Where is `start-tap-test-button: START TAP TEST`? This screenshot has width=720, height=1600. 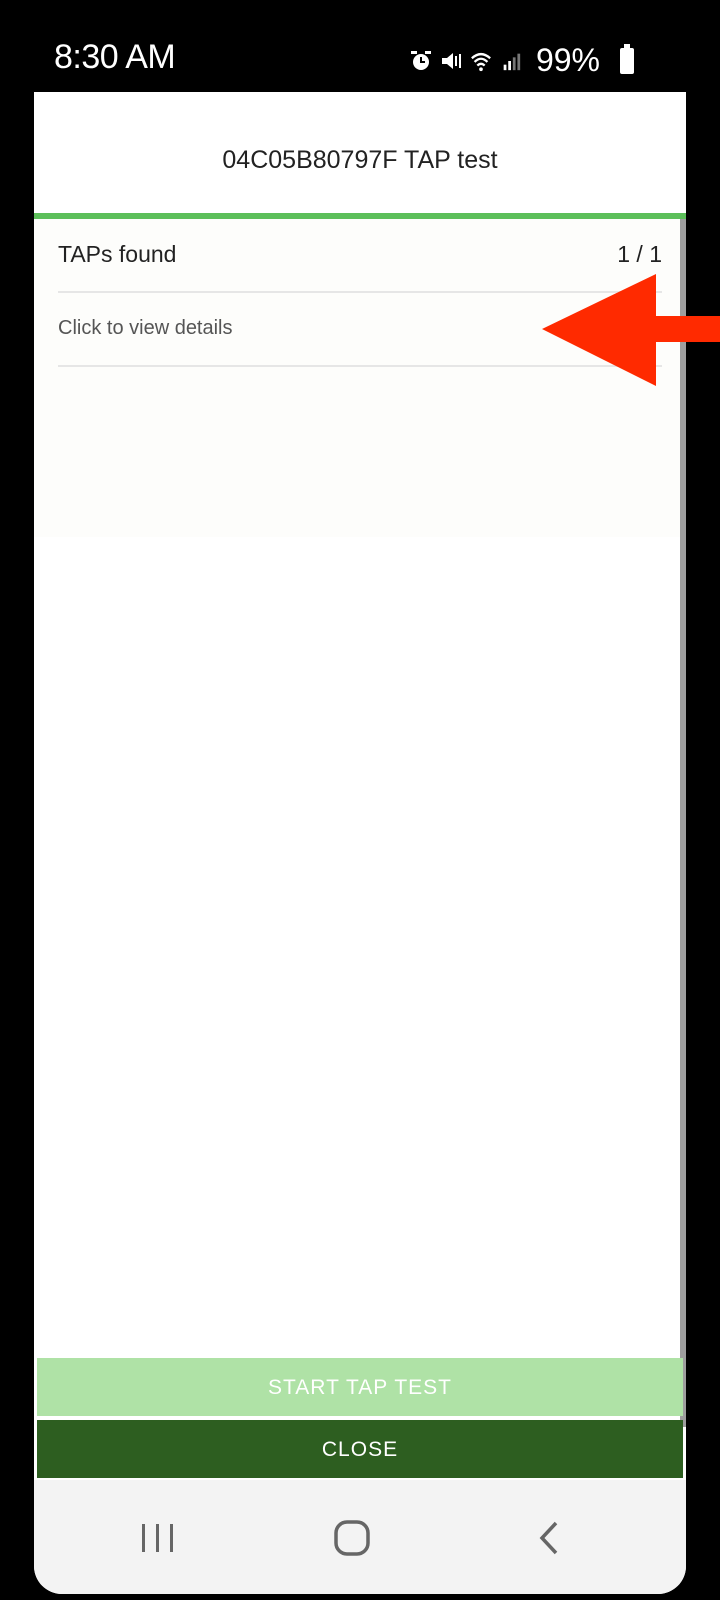 start-tap-test-button: START TAP TEST is located at coordinates (360, 1387).